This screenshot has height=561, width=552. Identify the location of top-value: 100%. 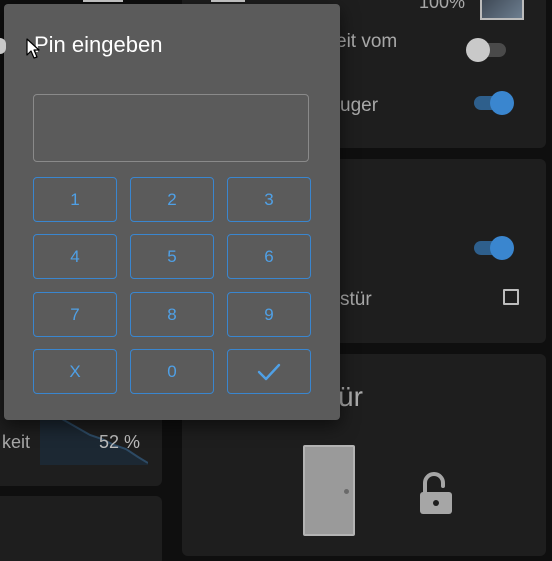
(442, 6).